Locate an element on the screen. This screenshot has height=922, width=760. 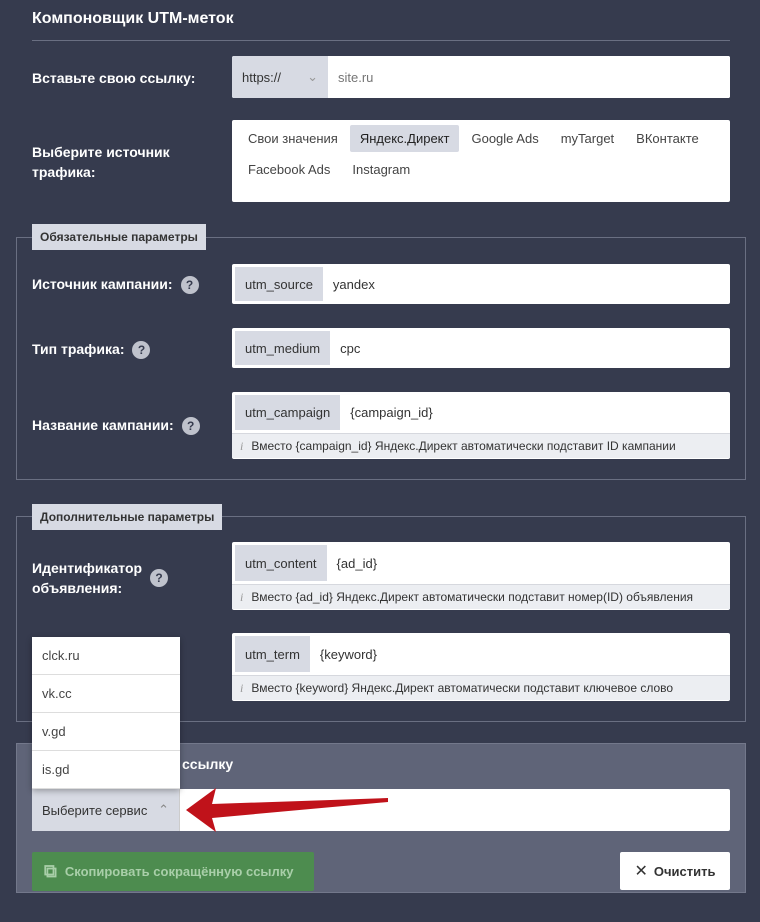
field-label: Название кампании:? is located at coordinates (116, 425).